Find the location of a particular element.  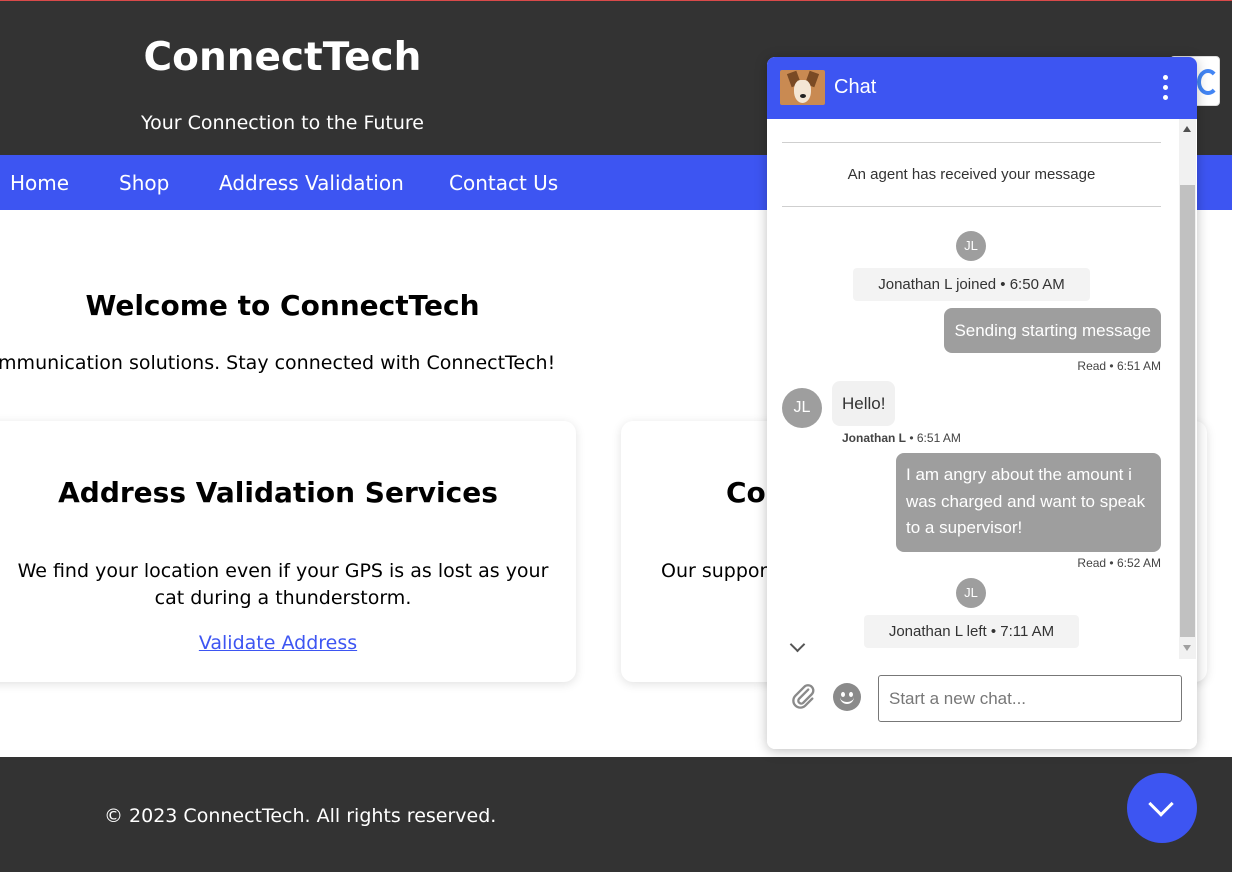

welcome-title: Welcome to ConnectTech is located at coordinates (282, 305).